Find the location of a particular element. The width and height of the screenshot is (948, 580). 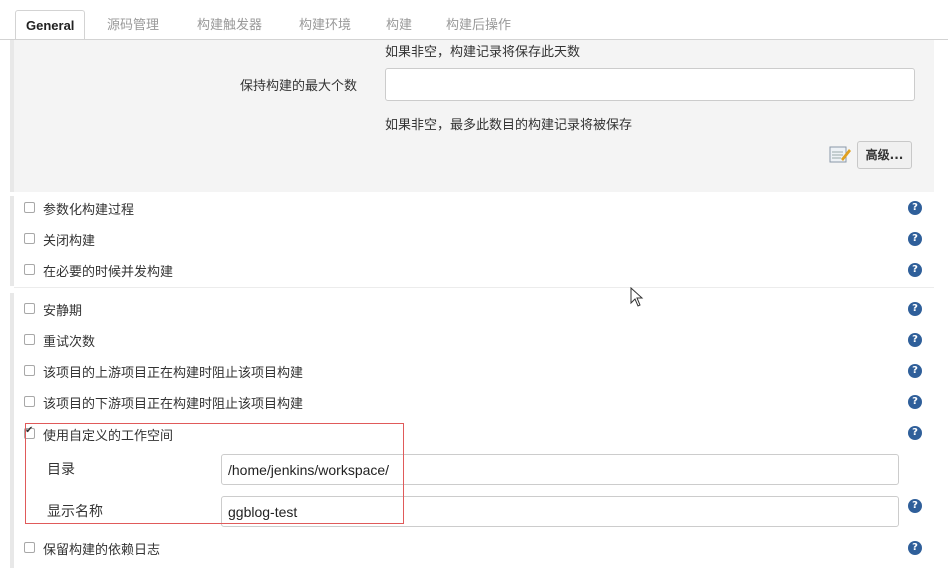

notepad-icon is located at coordinates (840, 154).